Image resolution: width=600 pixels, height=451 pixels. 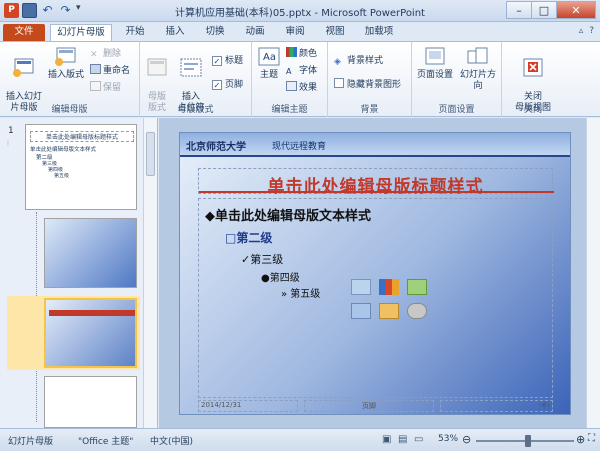 What do you see at coordinates (361, 311) in the screenshot?
I see `insert-picture-icon` at bounding box center [361, 311].